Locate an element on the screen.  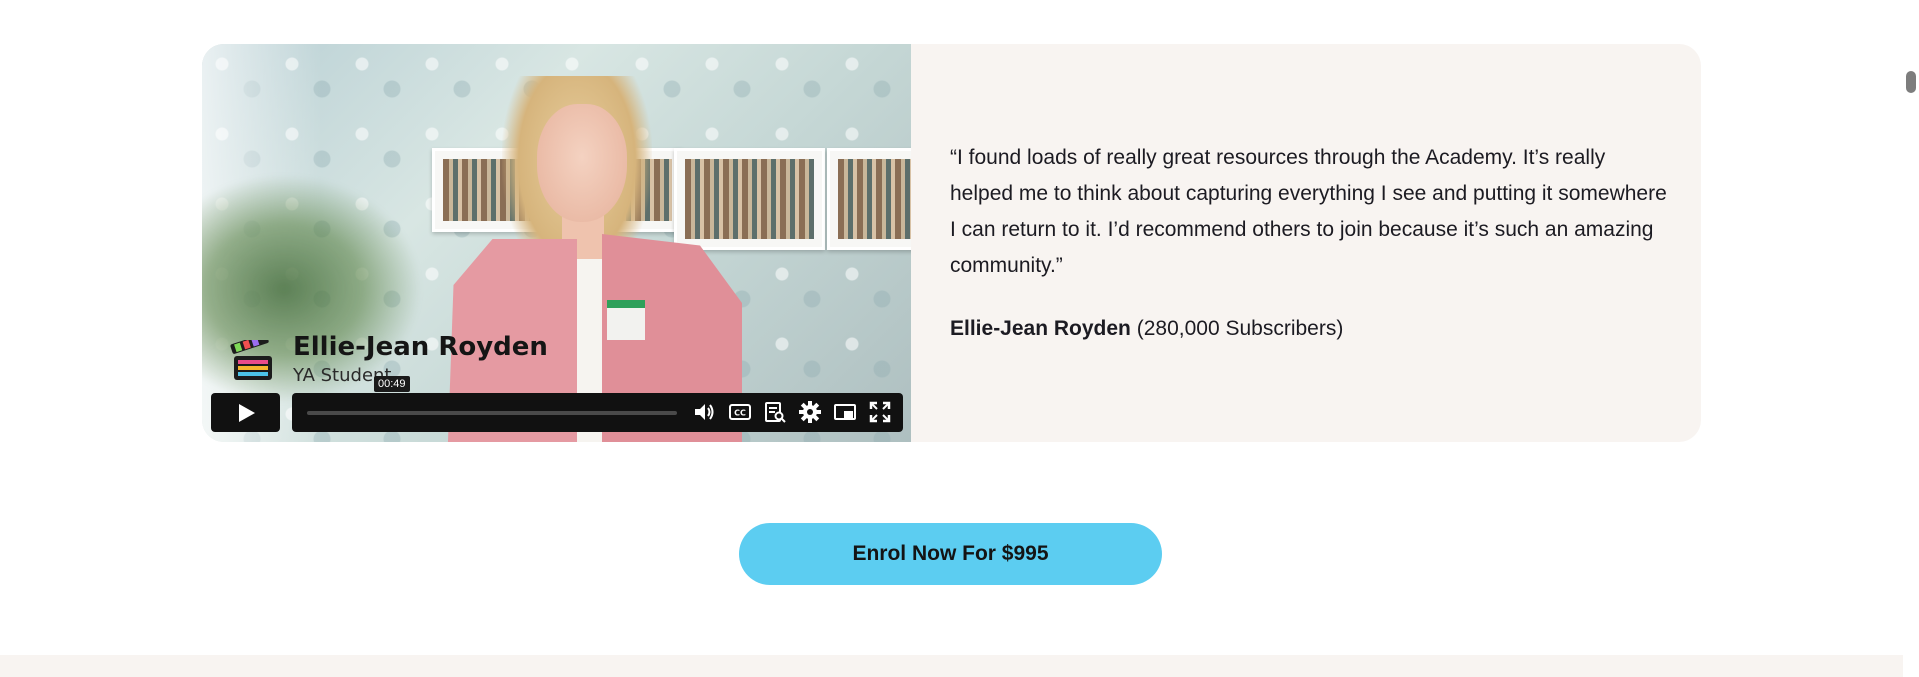
play-button is located at coordinates (245, 412).